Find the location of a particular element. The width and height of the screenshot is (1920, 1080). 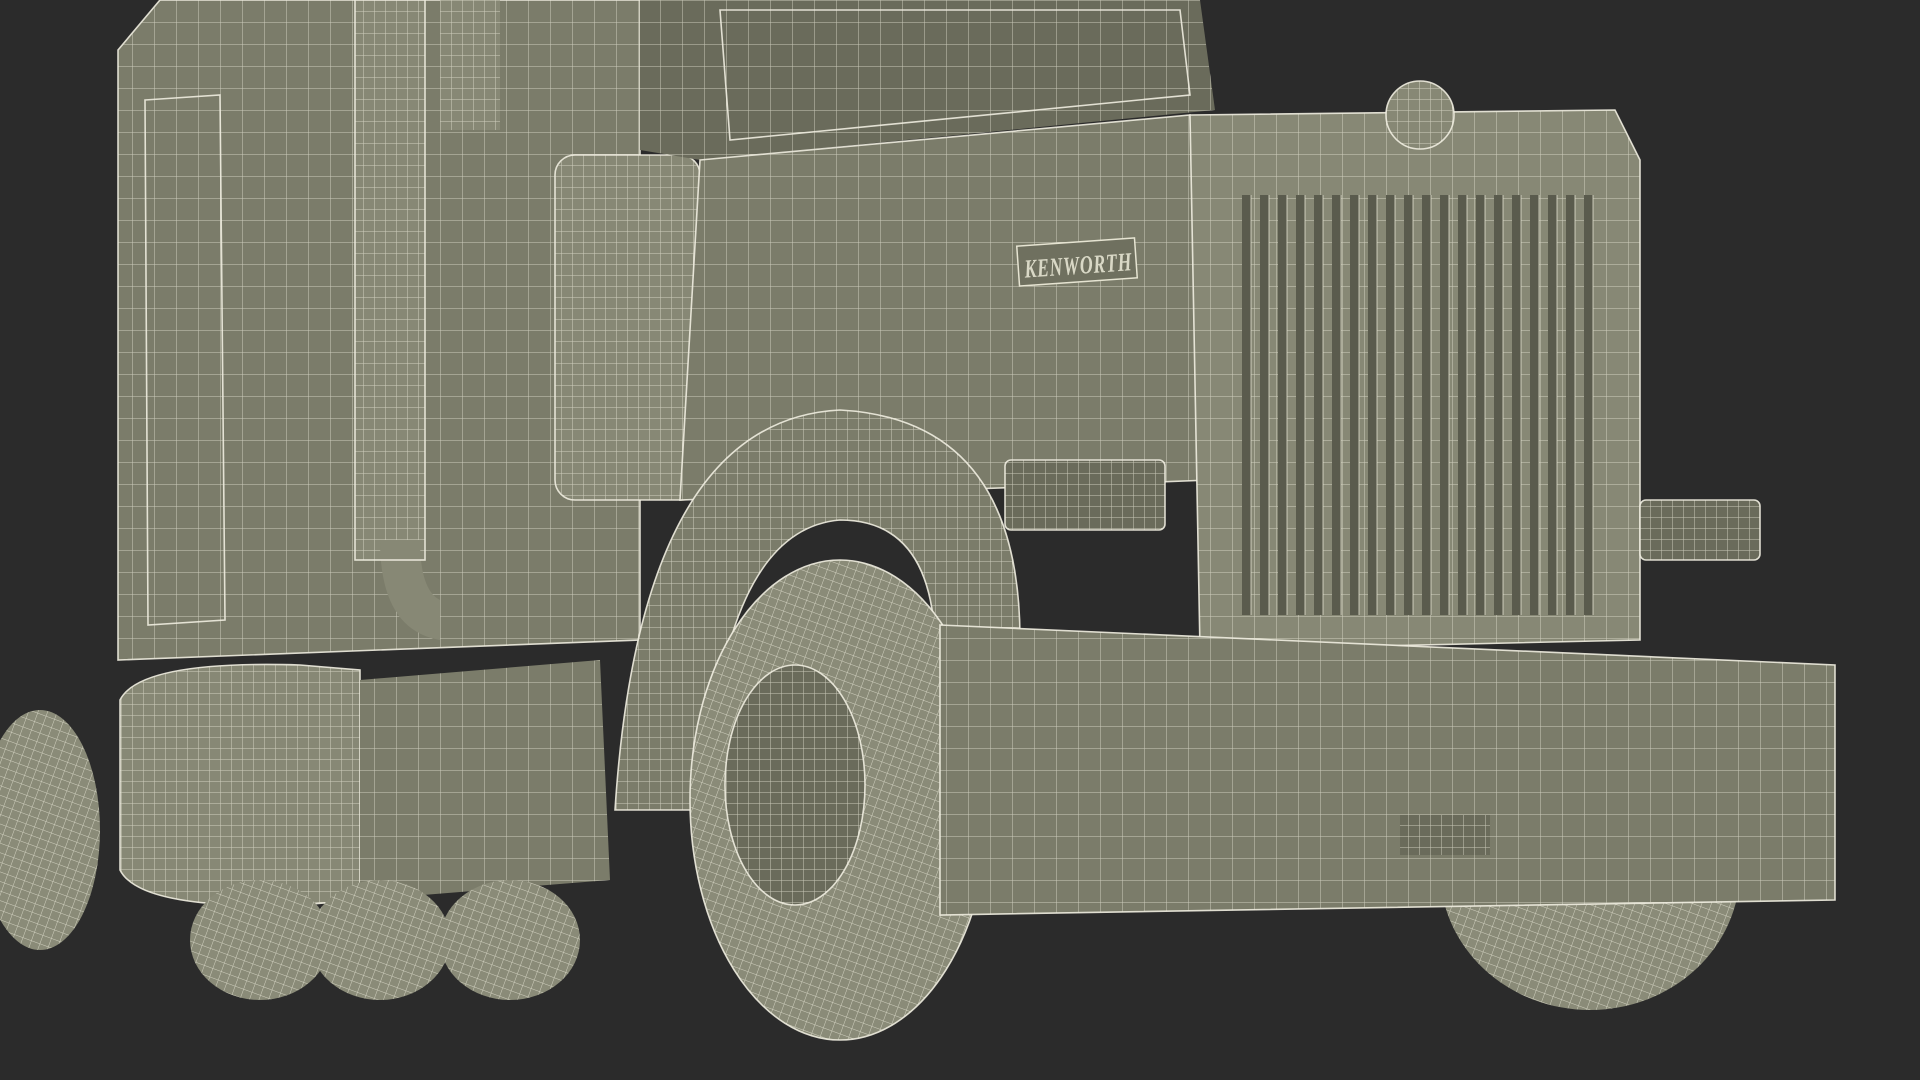

fuel-tank is located at coordinates (364, 783).